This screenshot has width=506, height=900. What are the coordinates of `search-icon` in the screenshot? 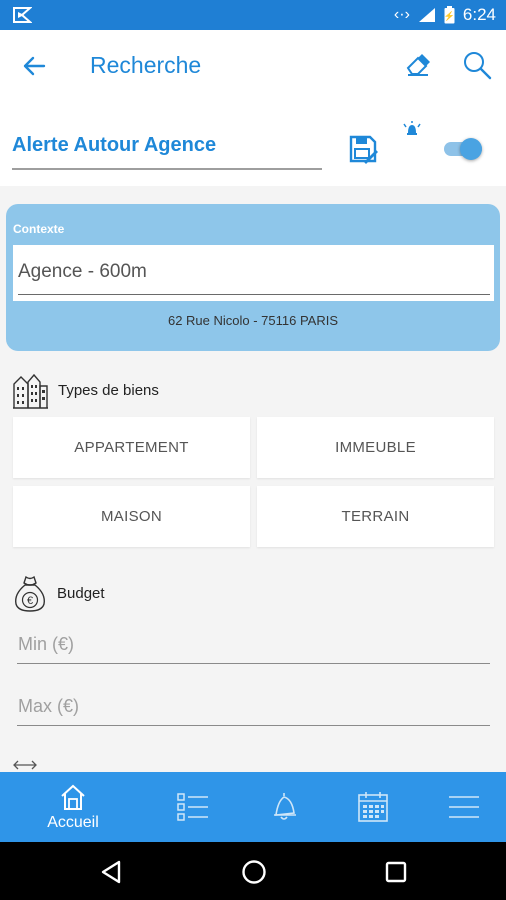 It's located at (477, 65).